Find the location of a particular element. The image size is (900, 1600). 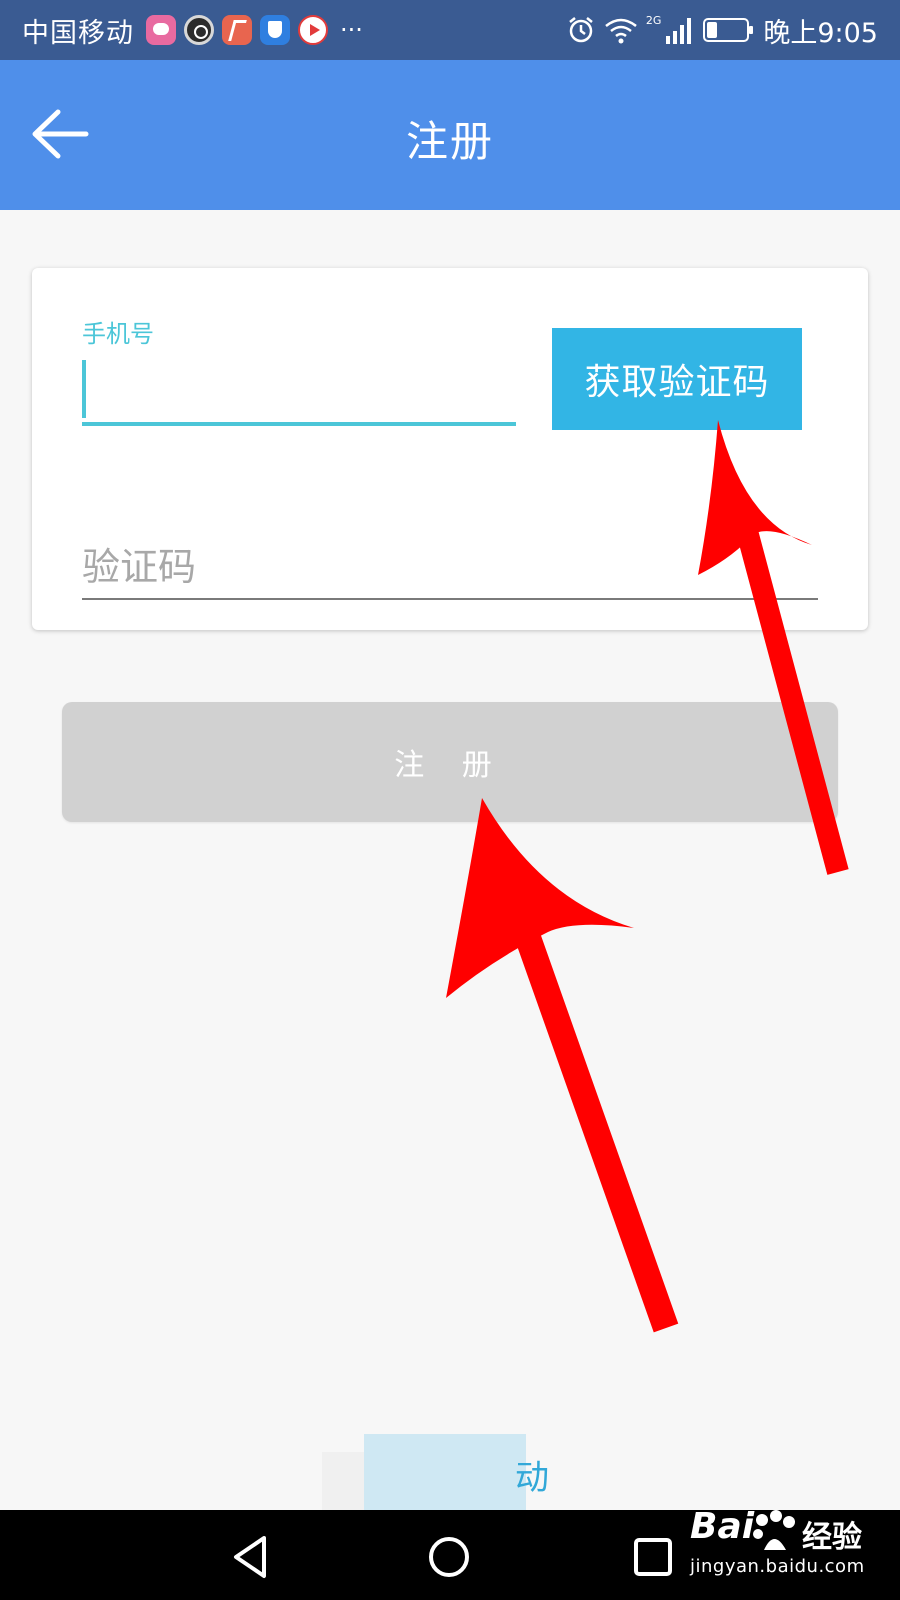

wifi-icon is located at coordinates (621, 31).